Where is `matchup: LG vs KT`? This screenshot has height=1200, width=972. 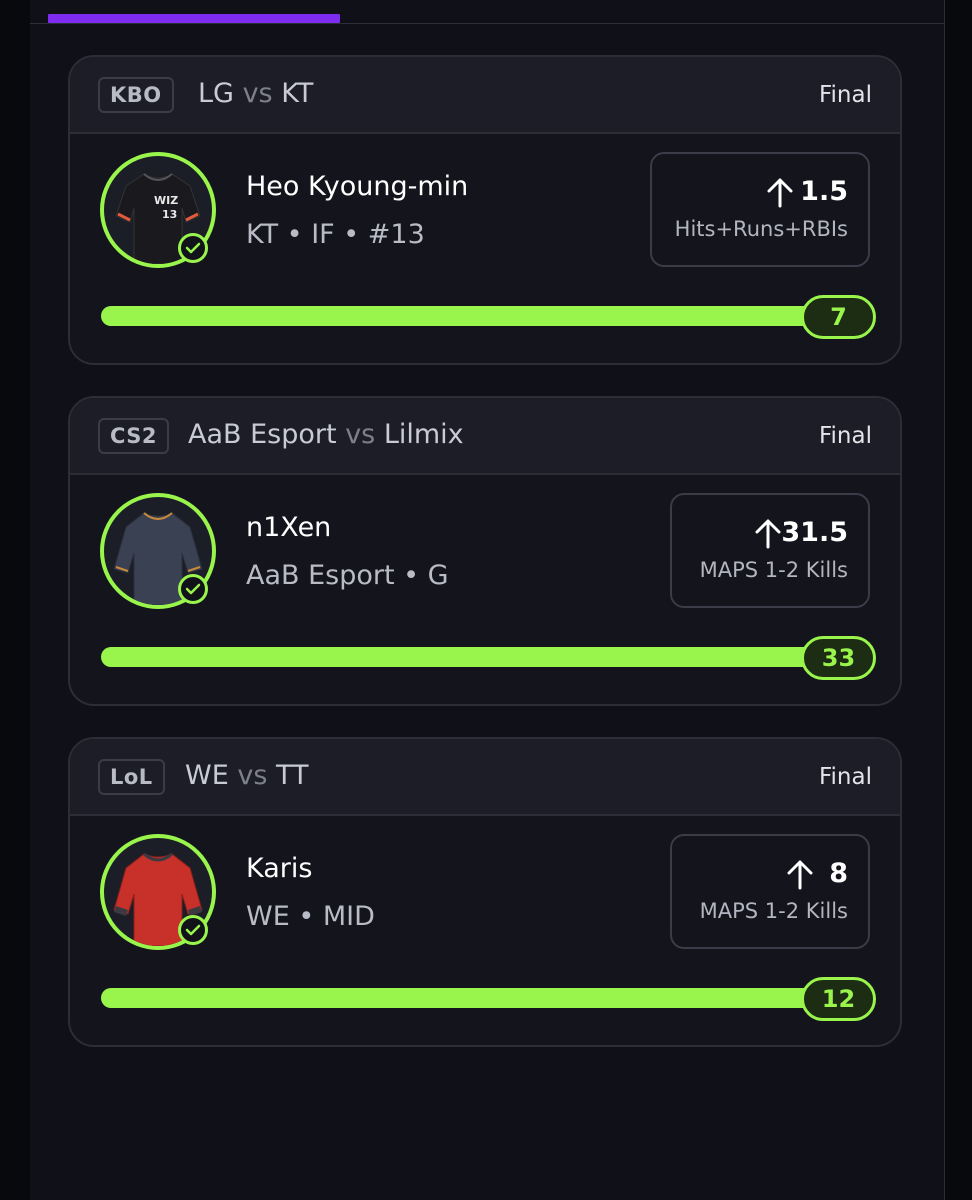 matchup: LG vs KT is located at coordinates (255, 94).